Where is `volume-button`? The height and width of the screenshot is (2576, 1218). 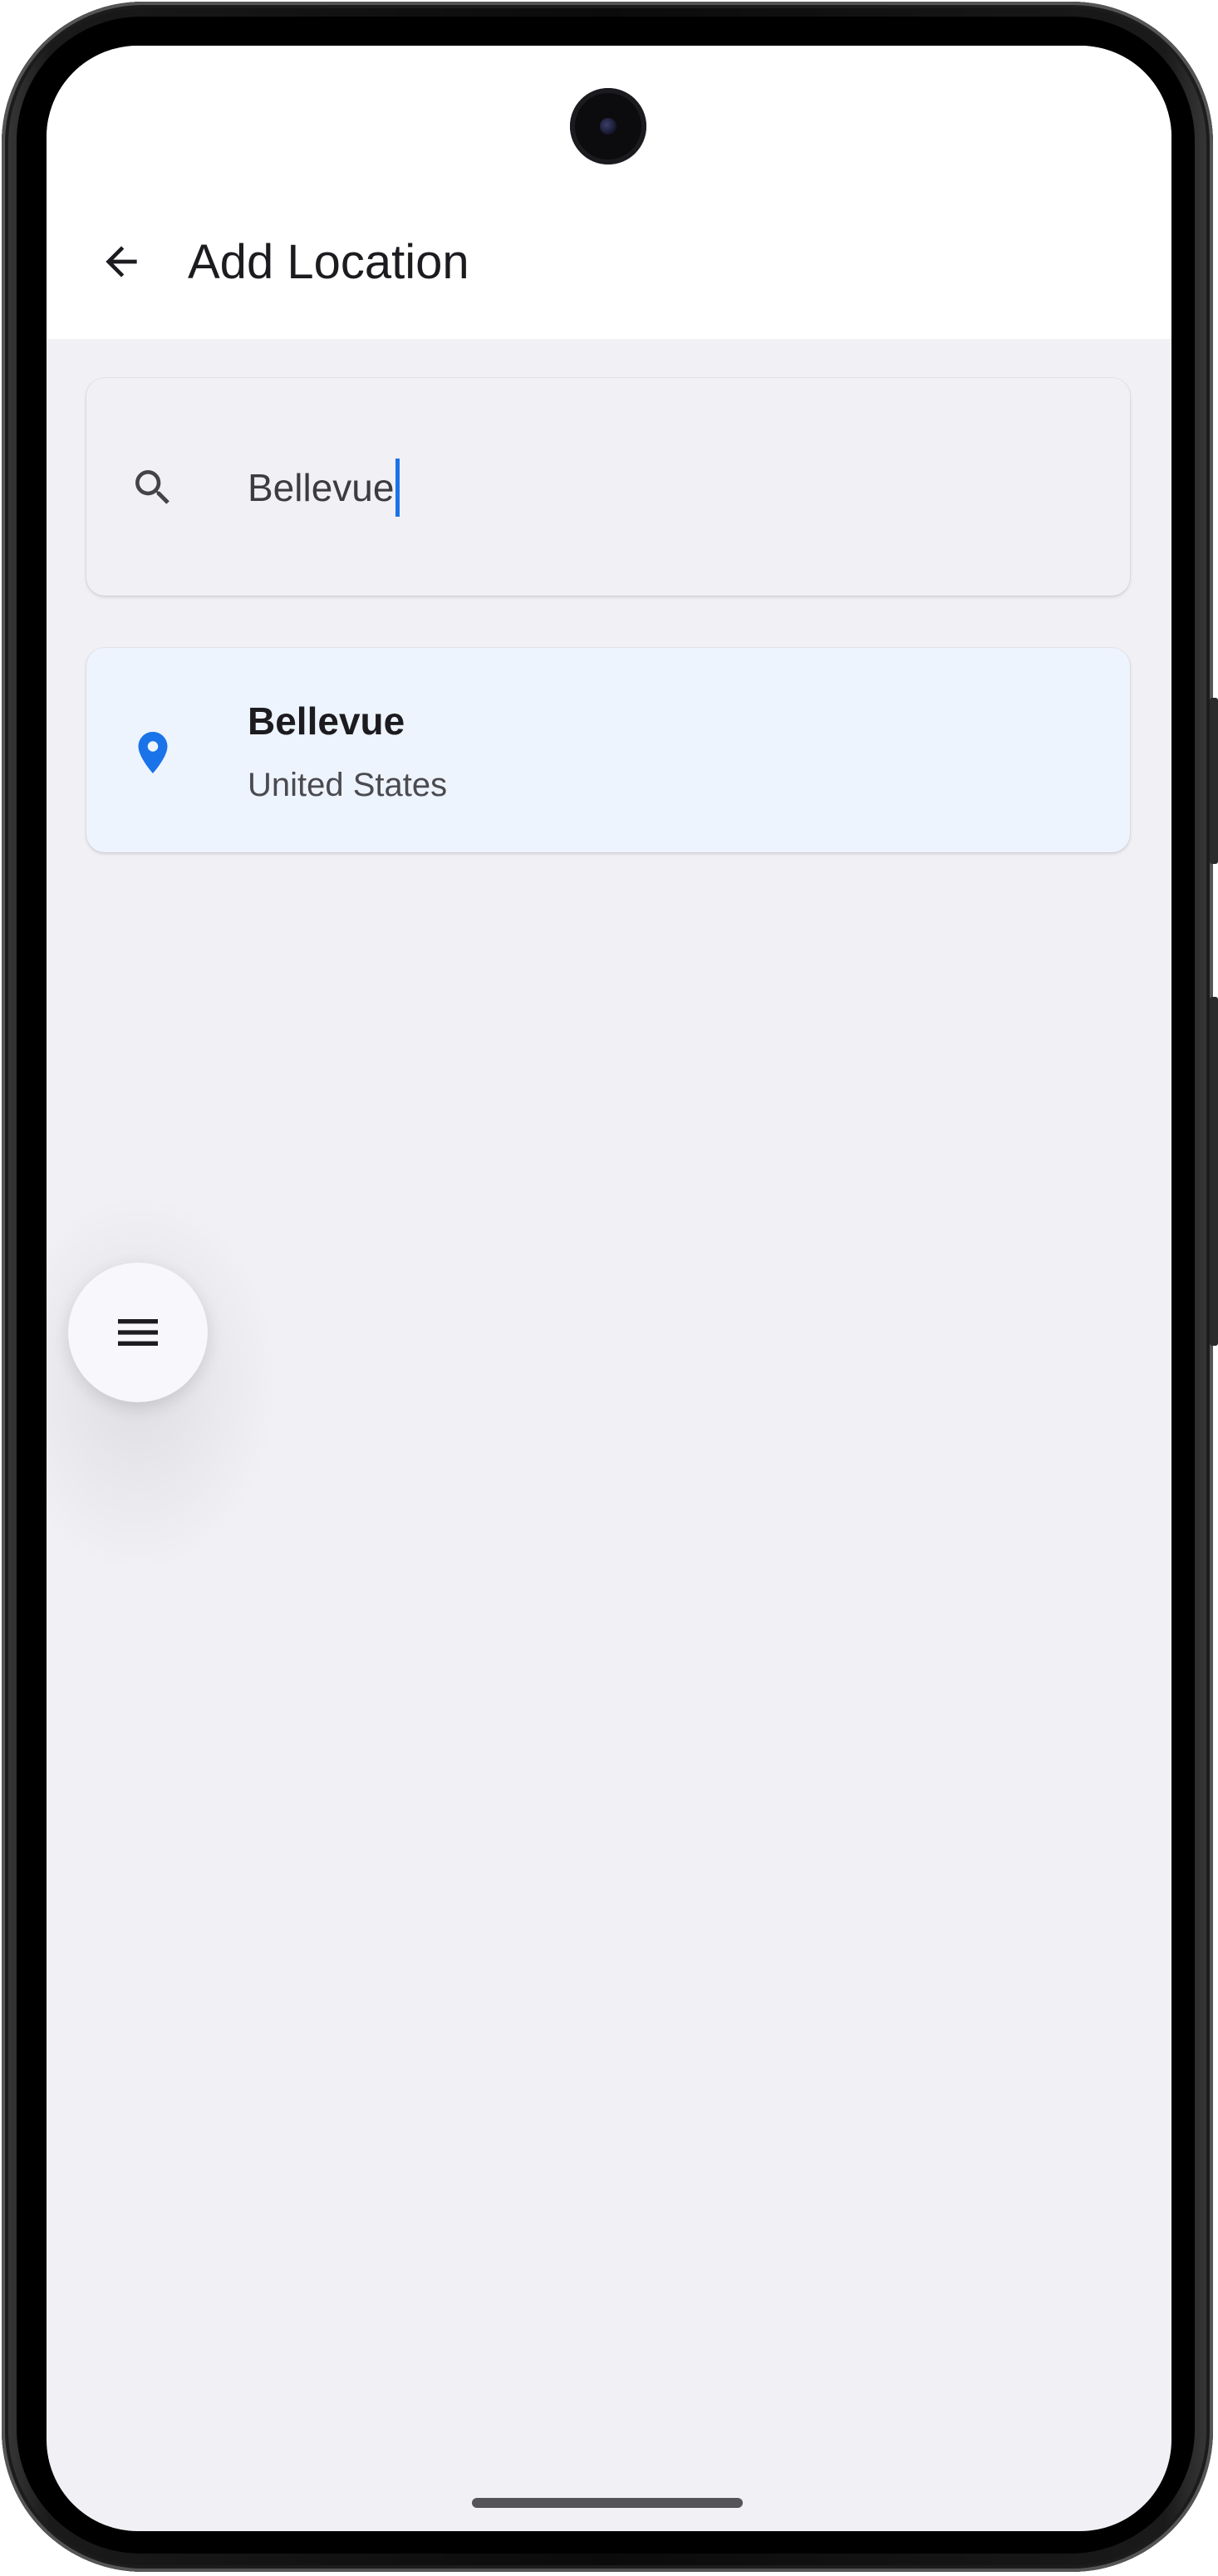
volume-button is located at coordinates (1214, 781).